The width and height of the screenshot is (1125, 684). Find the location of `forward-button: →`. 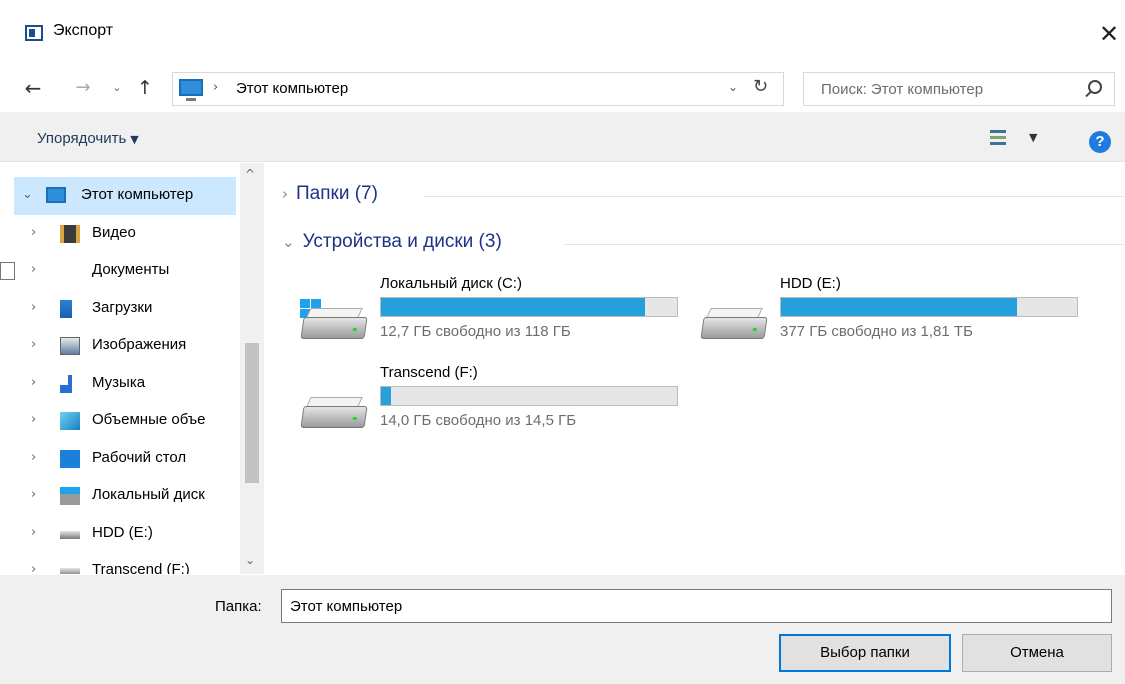

forward-button: → is located at coordinates (83, 88).